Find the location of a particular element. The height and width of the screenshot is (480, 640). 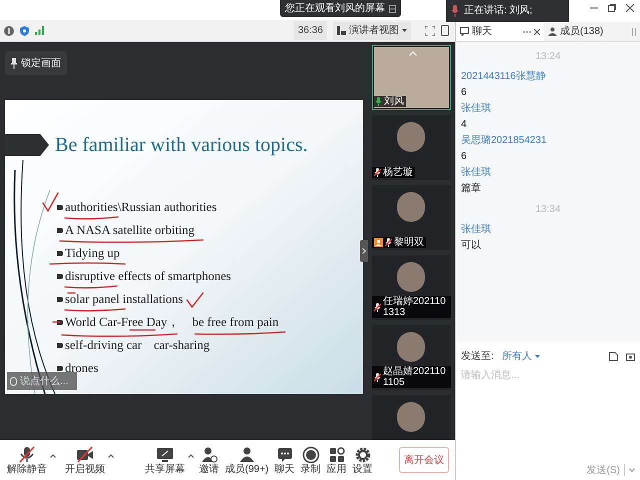

speaking-text: 正在讲话: 刘风; is located at coordinates (498, 11).